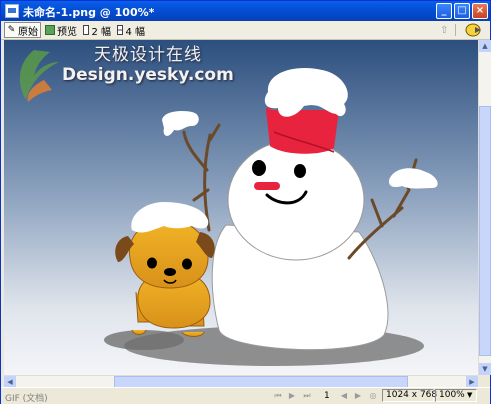 This screenshot has height=404, width=491. I want to click on frame-number: 1, so click(327, 396).